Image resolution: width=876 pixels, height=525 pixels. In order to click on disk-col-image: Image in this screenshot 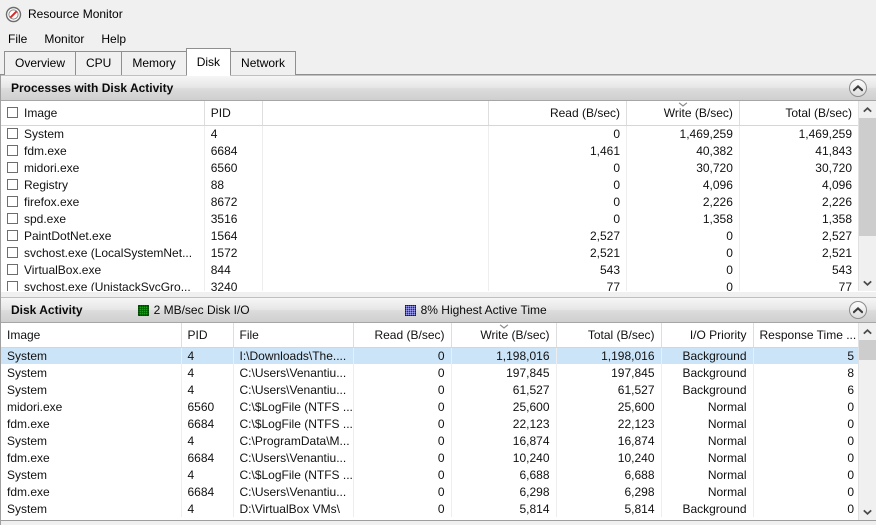, I will do `click(91, 335)`.